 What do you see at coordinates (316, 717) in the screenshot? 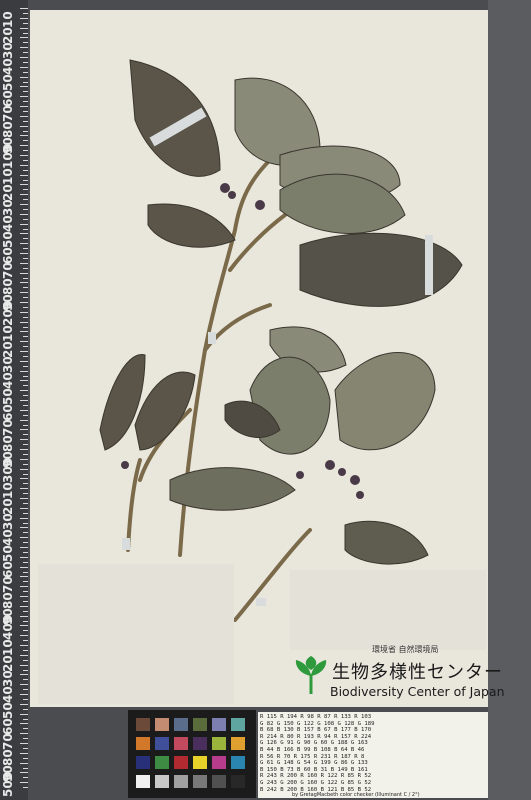
I see `table-row: R 115 R 194 R 98 R 87 R 133 R 103` at bounding box center [316, 717].